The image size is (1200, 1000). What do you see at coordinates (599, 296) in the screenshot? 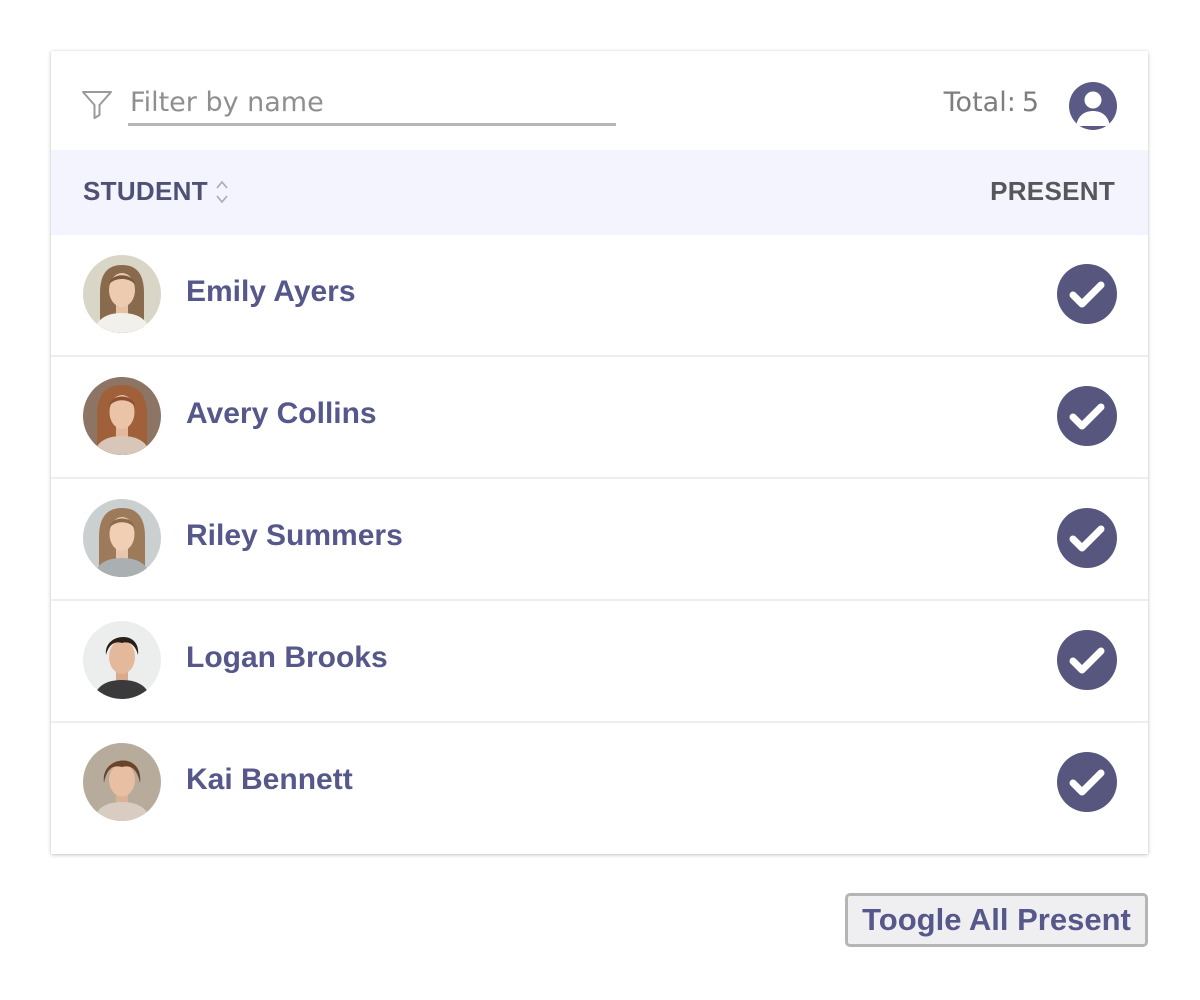
I see `table-row: Emily Ayers` at bounding box center [599, 296].